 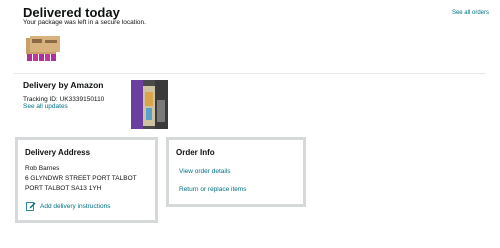 What do you see at coordinates (75, 206) in the screenshot?
I see `add-delivery-instructions-label: Add delivery instructions` at bounding box center [75, 206].